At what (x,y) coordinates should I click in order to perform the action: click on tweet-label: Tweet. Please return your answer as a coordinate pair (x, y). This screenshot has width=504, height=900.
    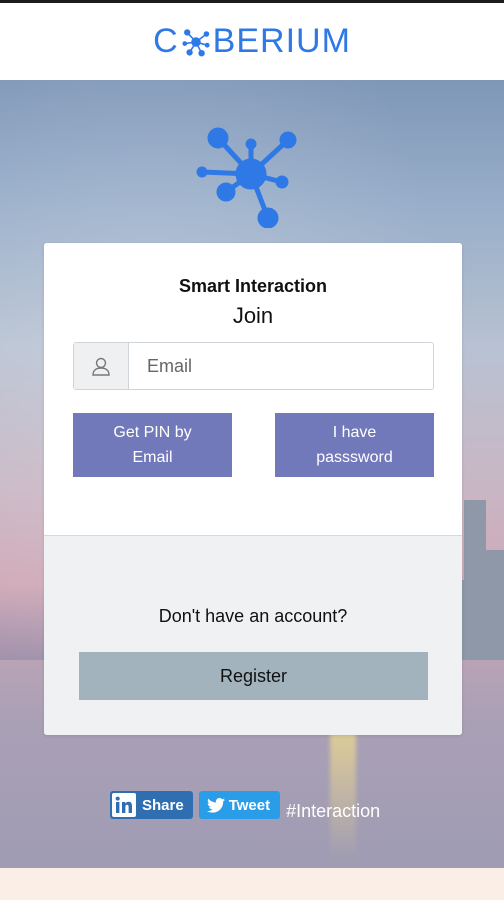
    Looking at the image, I should click on (249, 805).